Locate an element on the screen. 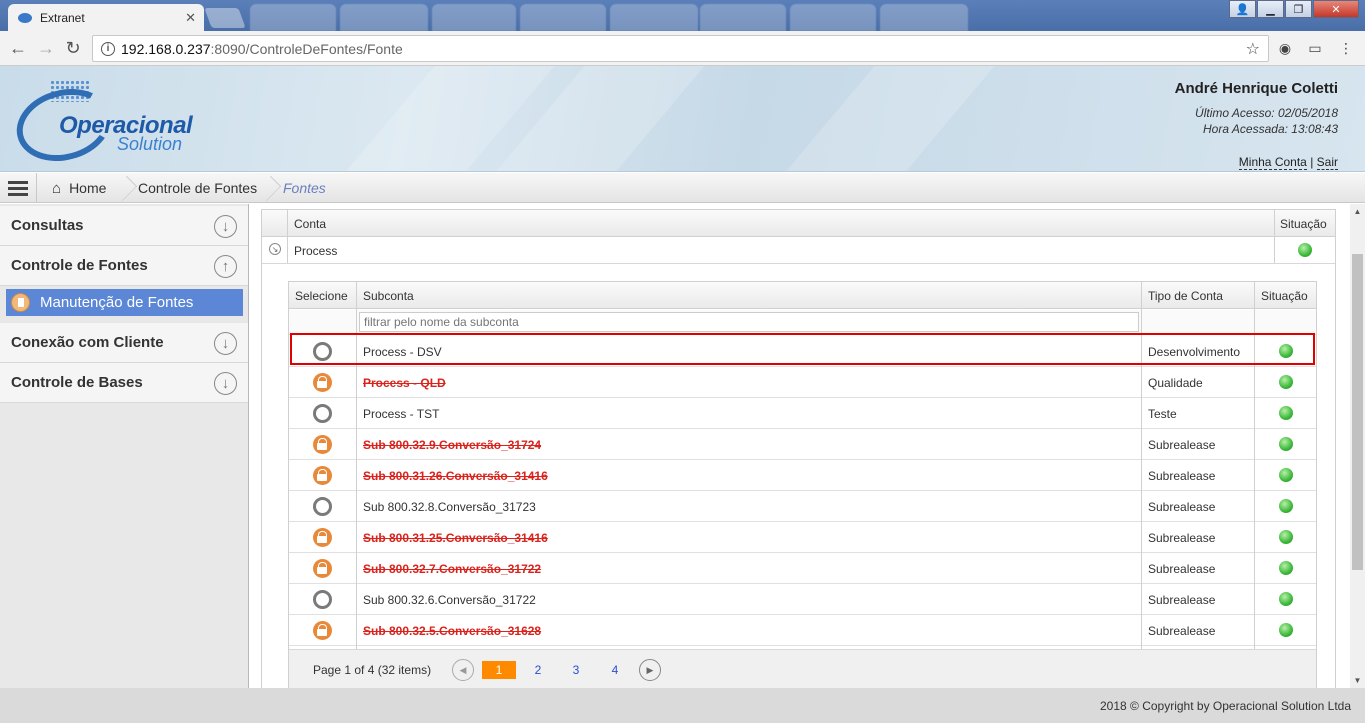 This screenshot has height=723, width=1365. forward-button: → is located at coordinates (46, 48).